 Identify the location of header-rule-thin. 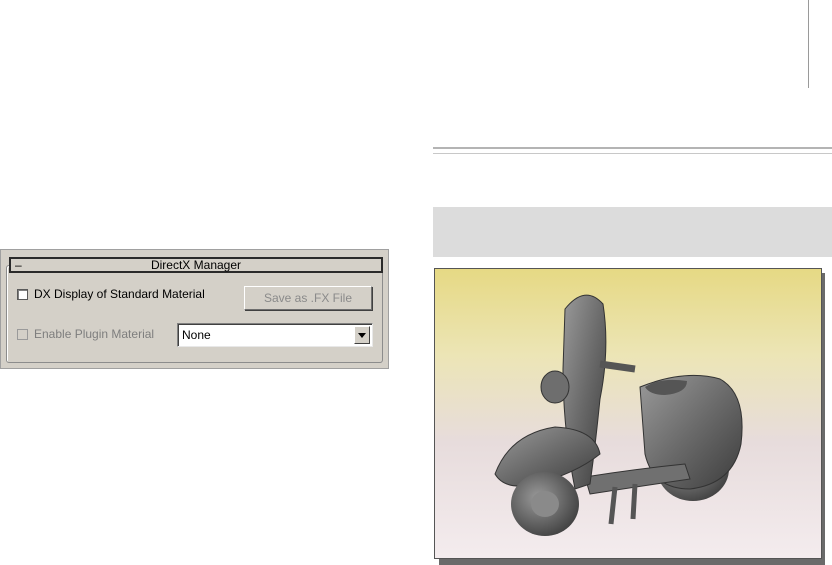
(632, 153).